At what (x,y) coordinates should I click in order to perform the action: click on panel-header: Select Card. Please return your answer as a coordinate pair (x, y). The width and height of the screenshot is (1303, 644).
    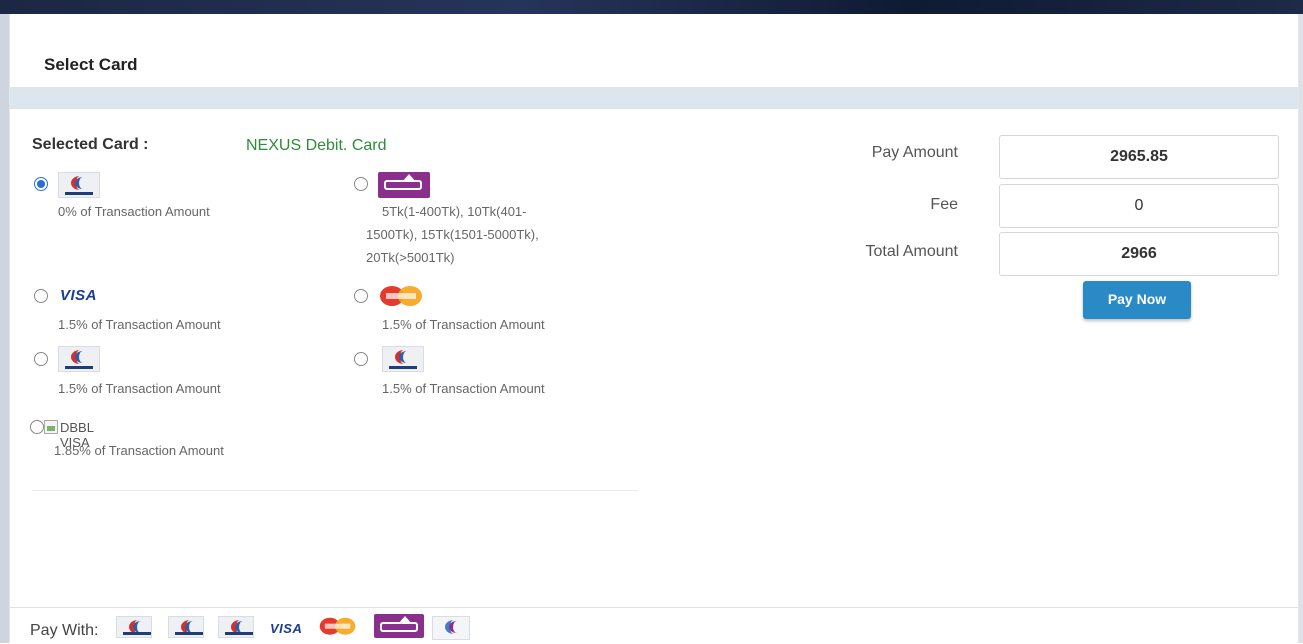
    Looking at the image, I should click on (654, 51).